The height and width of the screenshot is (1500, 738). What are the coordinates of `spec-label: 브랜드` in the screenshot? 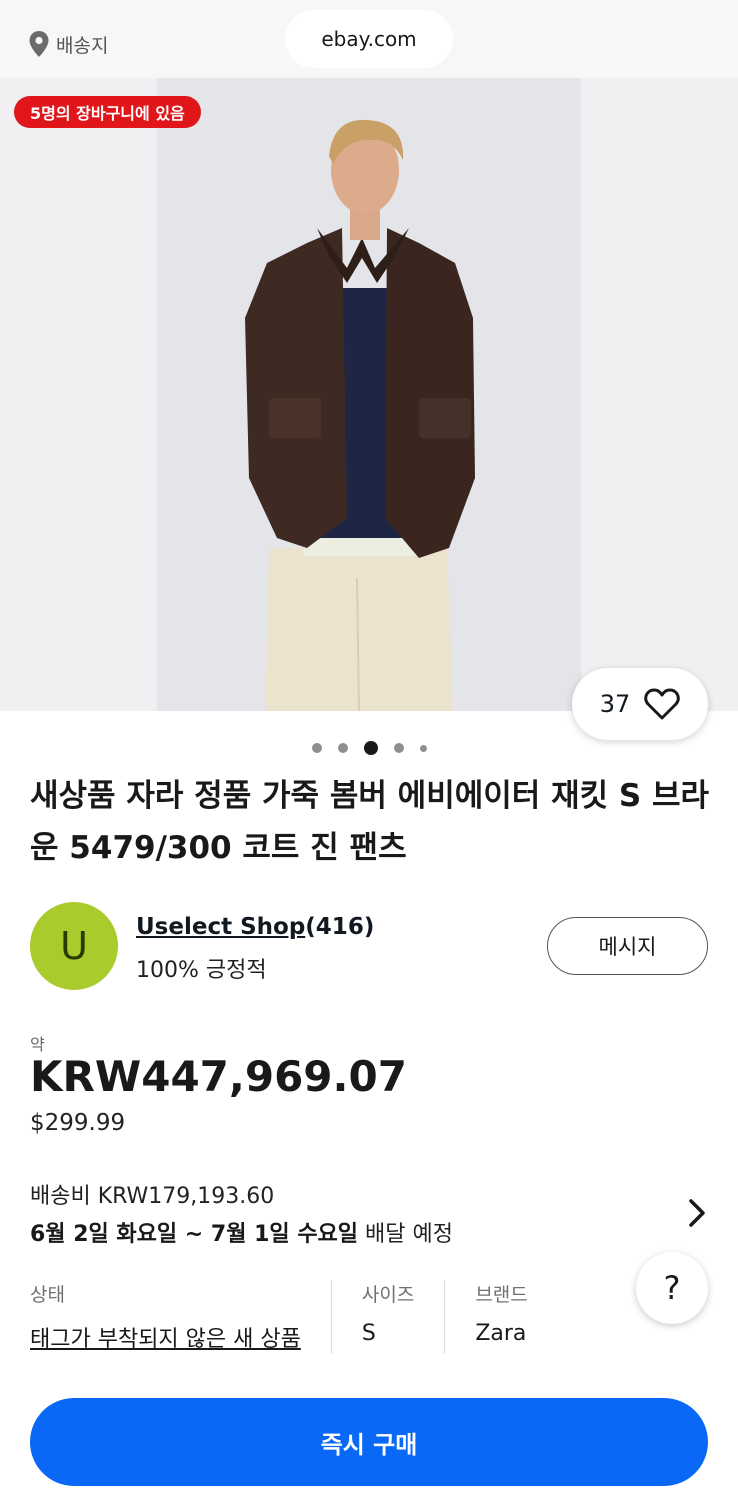 It's located at (501, 1295).